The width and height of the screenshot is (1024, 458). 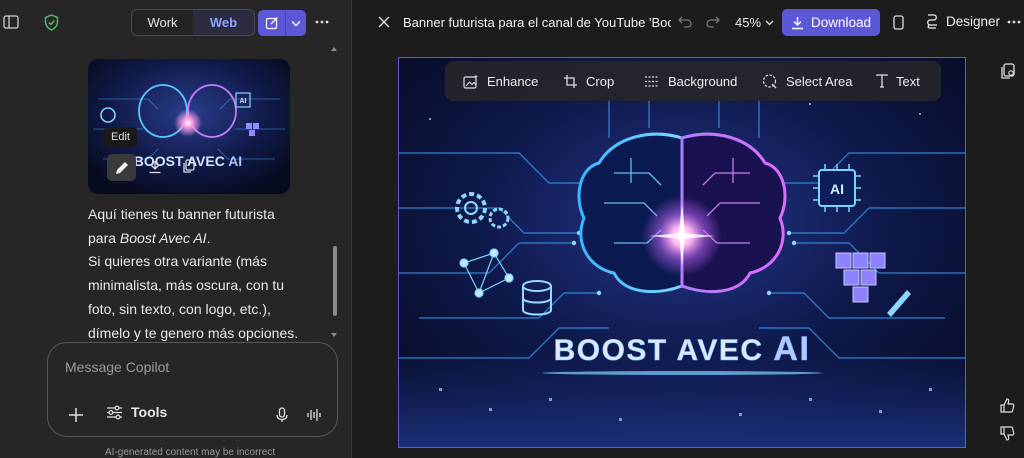 I want to click on enhance-tool: Enhance, so click(x=513, y=81).